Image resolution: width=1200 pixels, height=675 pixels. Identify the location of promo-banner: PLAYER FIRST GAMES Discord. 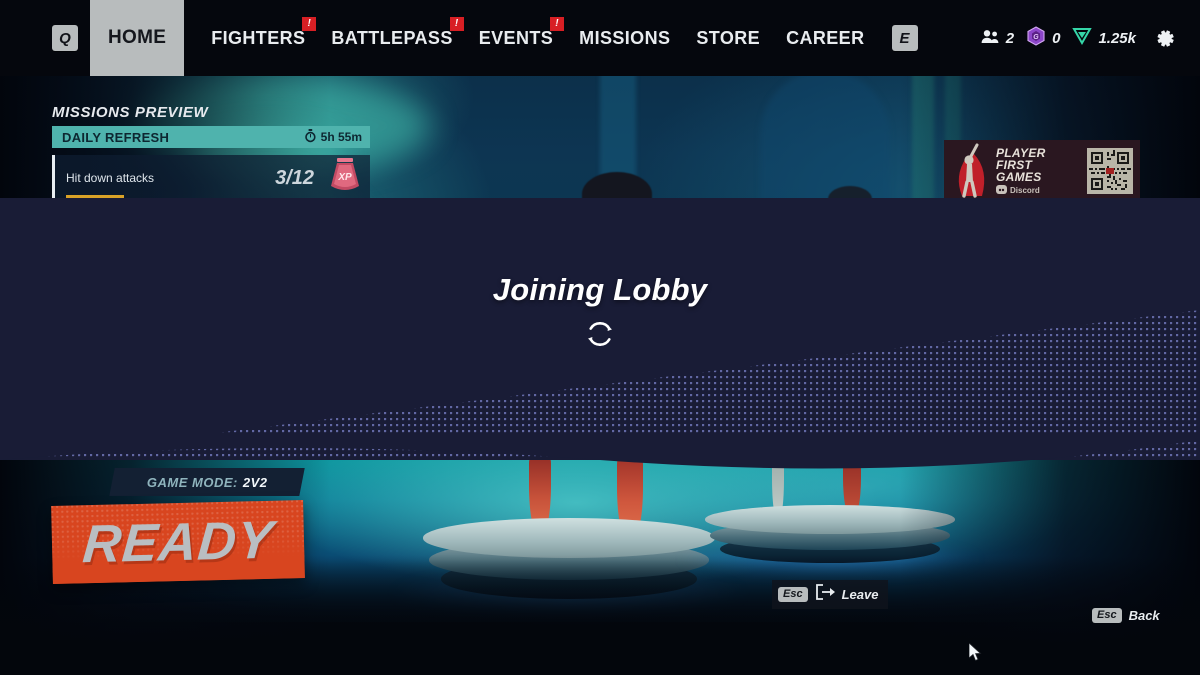
(1042, 171).